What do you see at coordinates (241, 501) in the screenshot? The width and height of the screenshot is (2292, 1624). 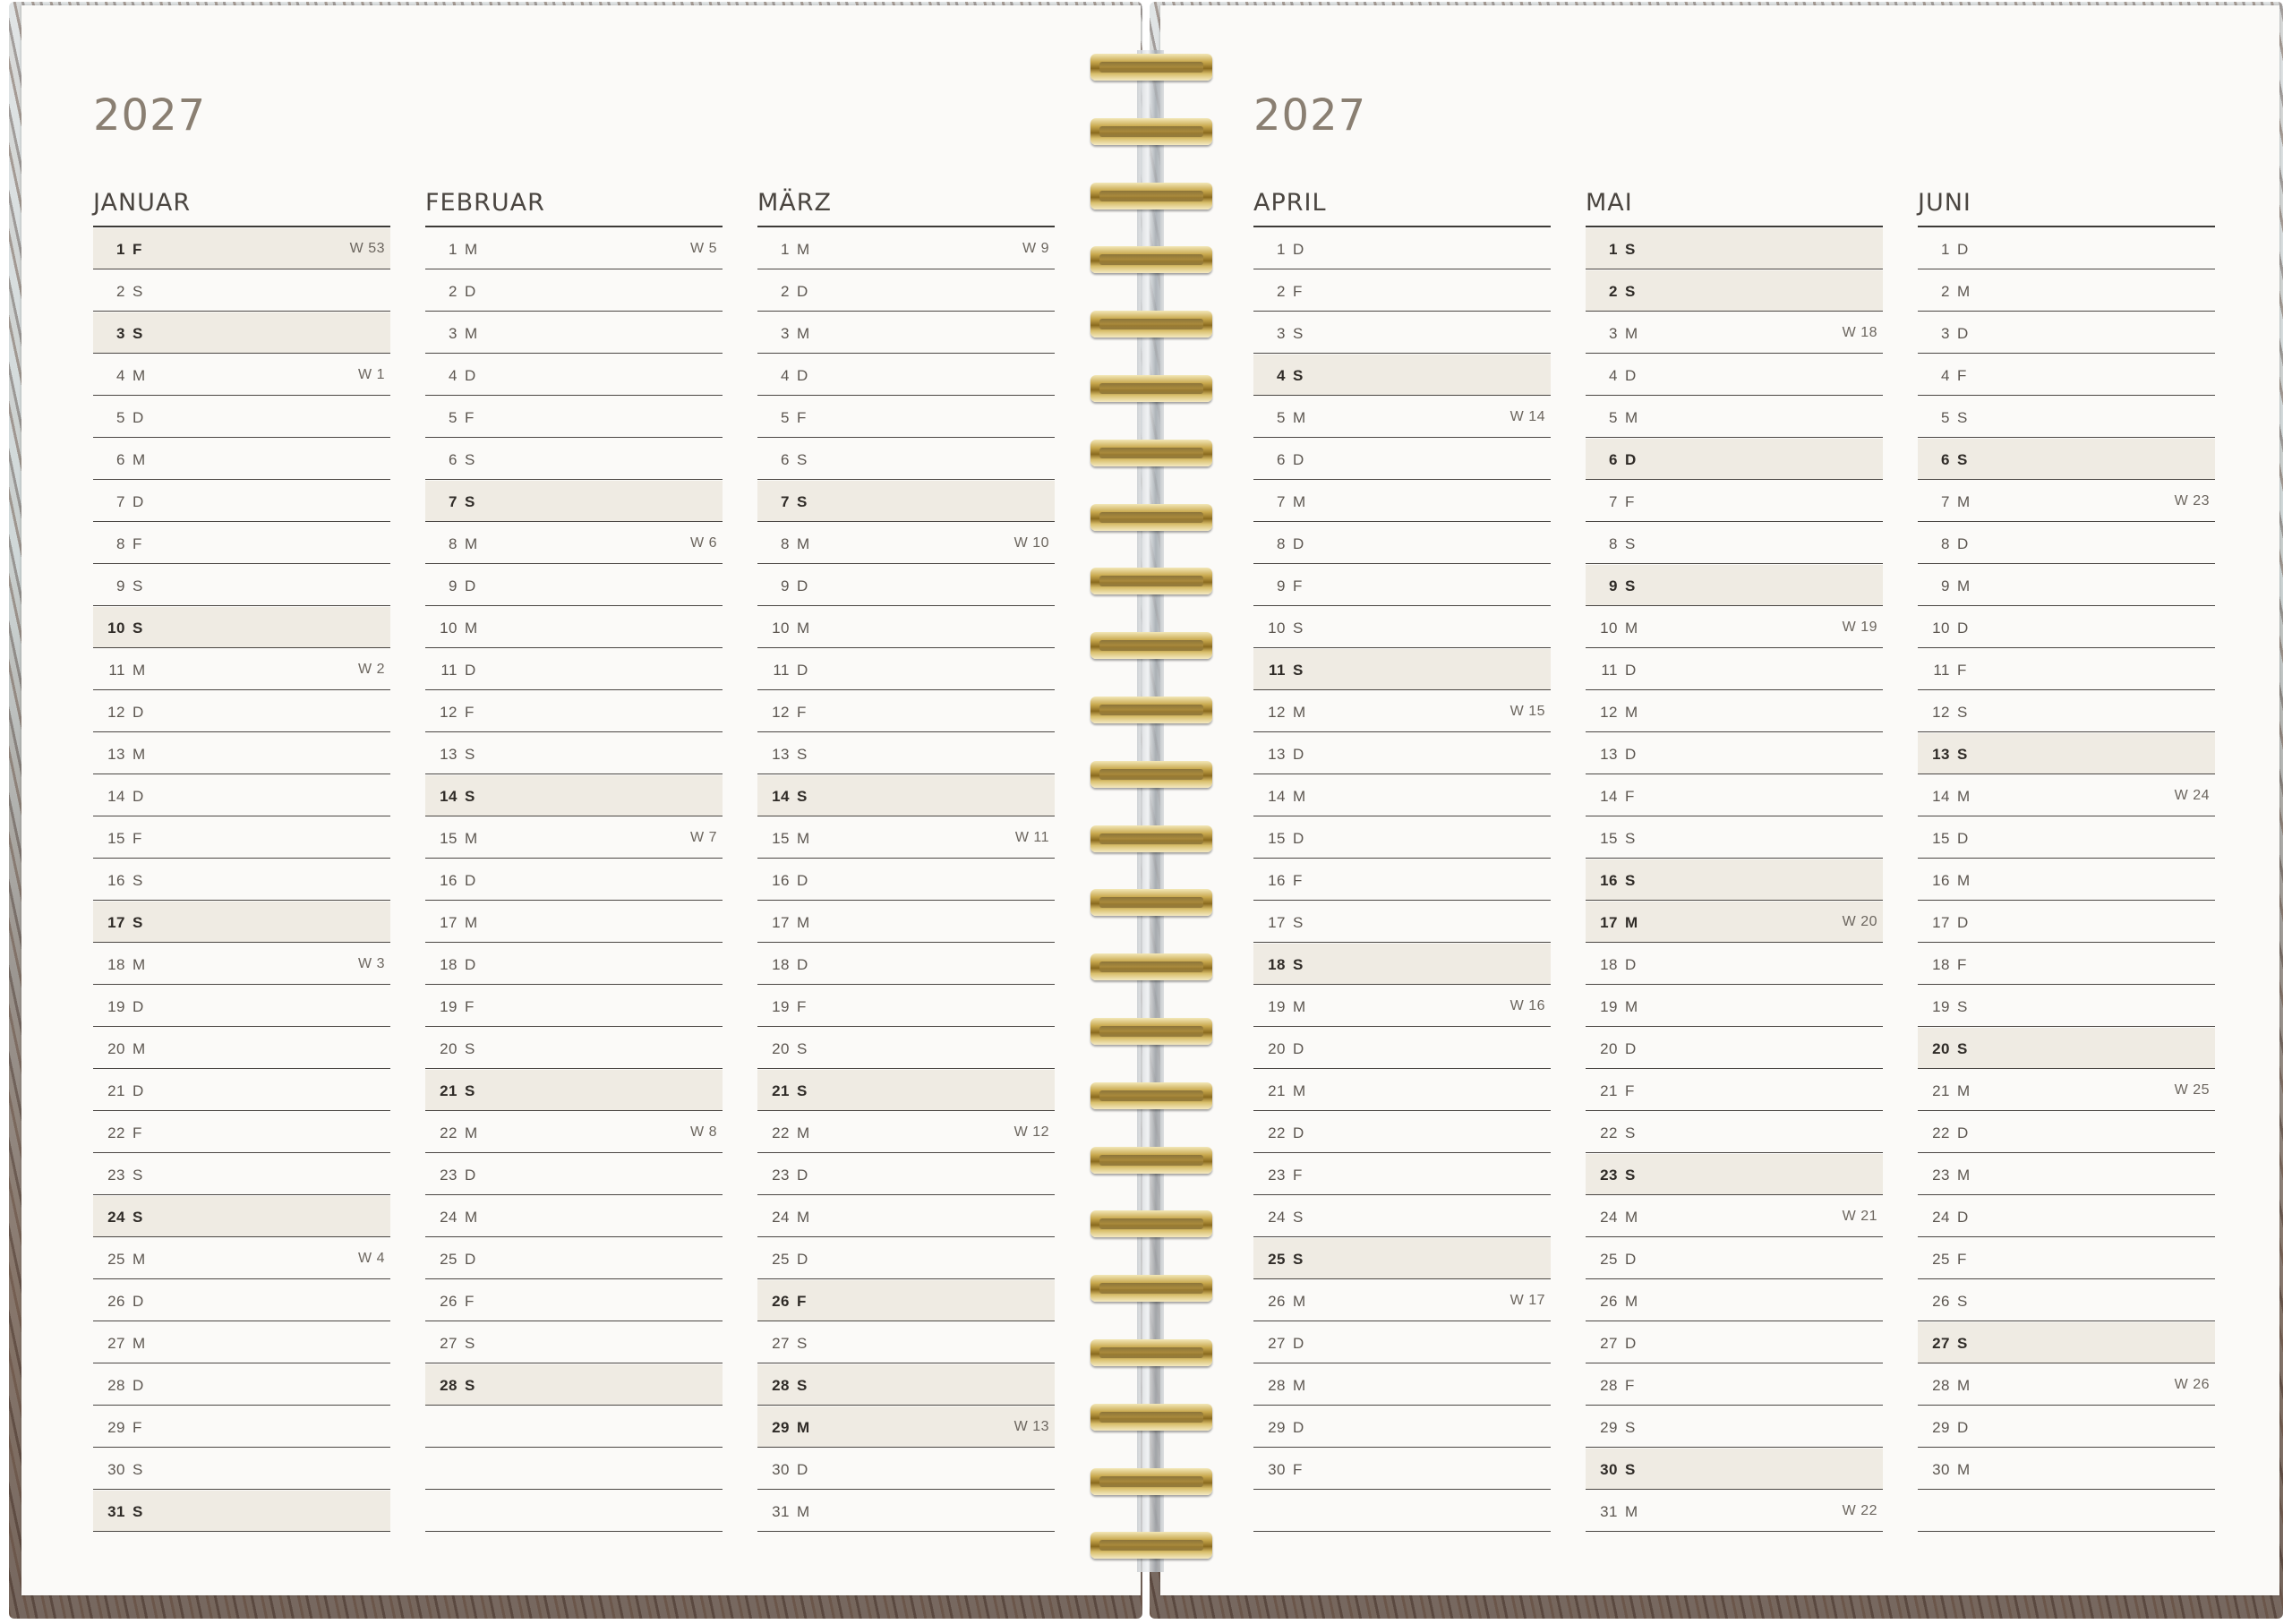 I see `day-row: 7D` at bounding box center [241, 501].